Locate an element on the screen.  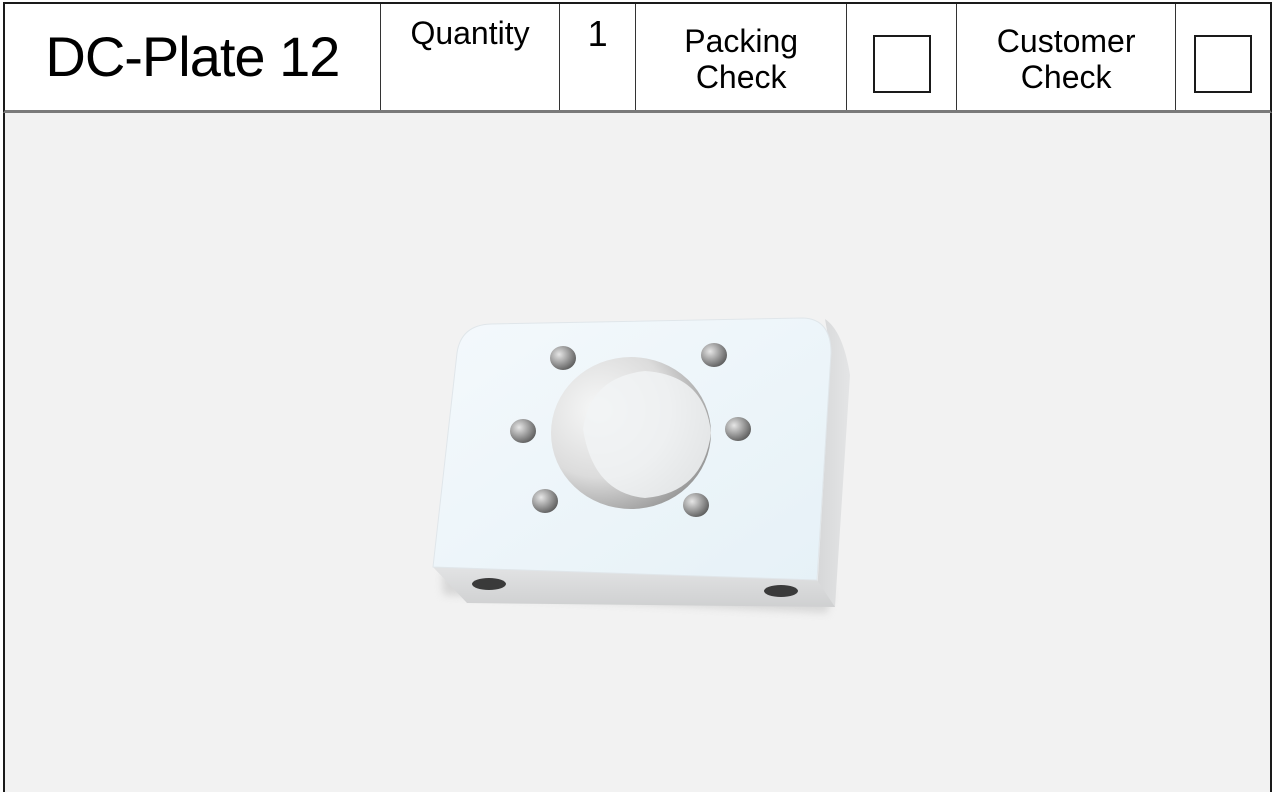
packing-check-label-line2: Check is located at coordinates (741, 77).